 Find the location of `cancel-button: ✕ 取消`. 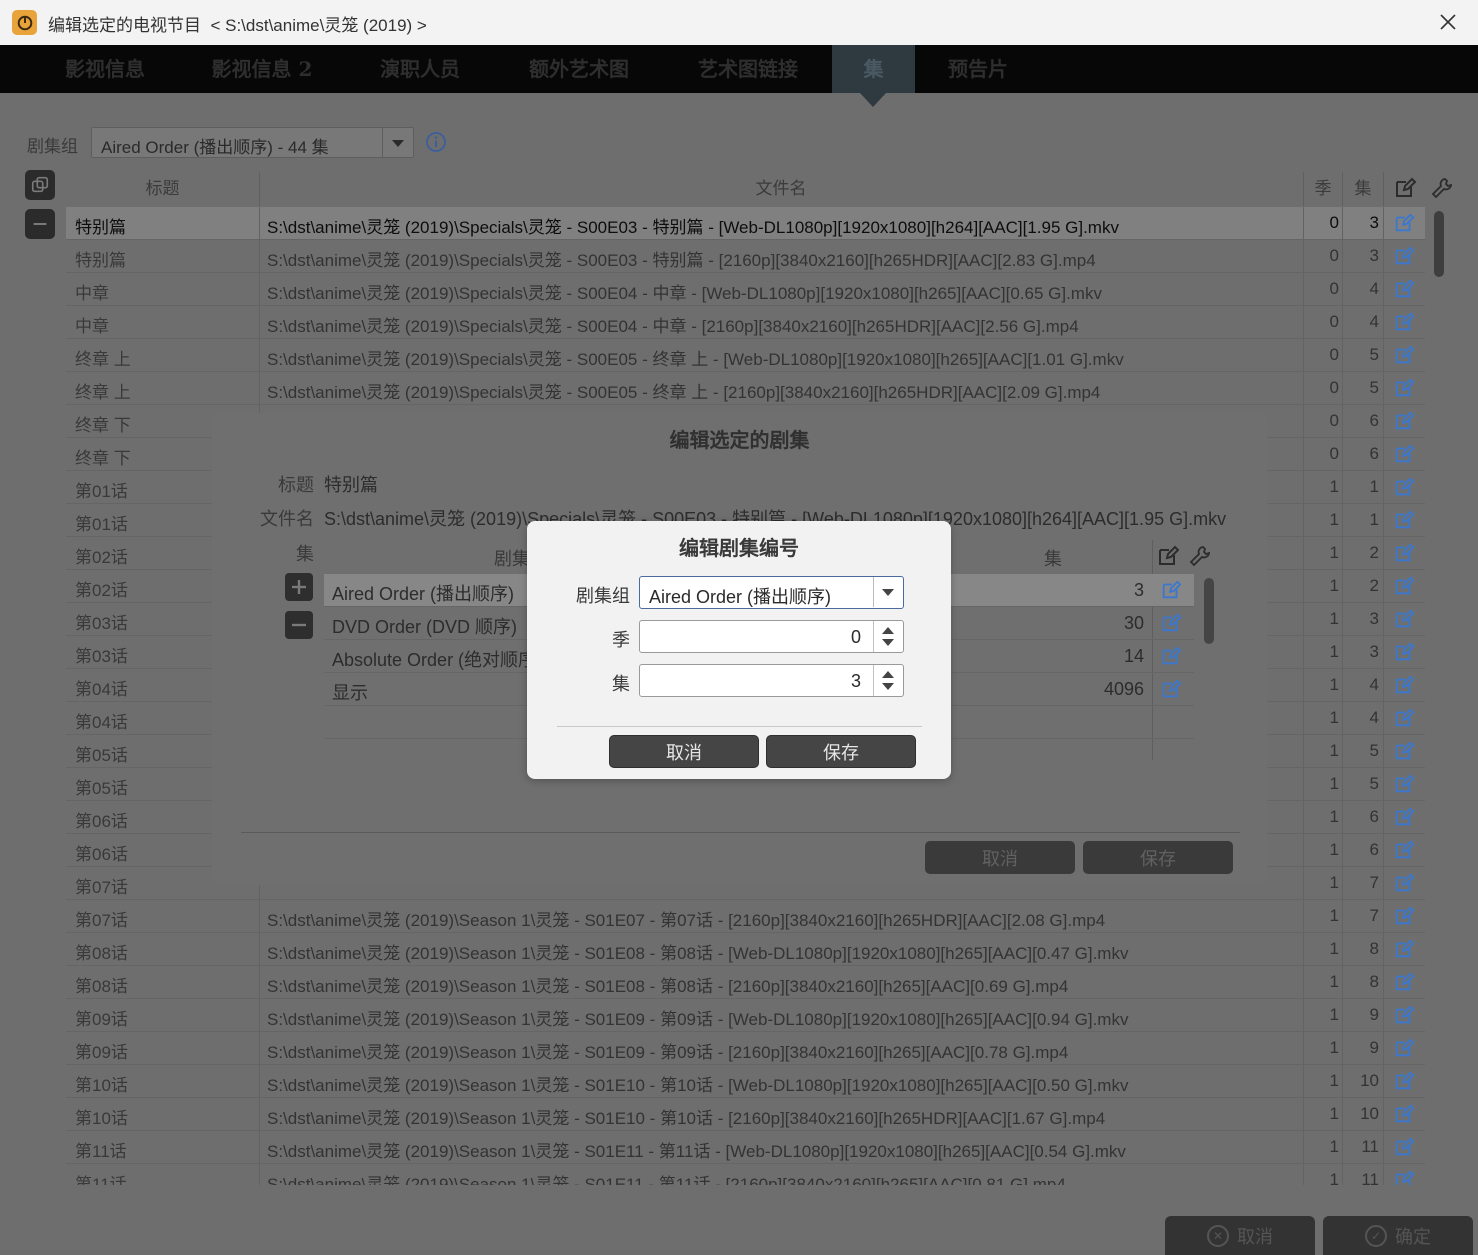

cancel-button: ✕ 取消 is located at coordinates (1240, 1235).